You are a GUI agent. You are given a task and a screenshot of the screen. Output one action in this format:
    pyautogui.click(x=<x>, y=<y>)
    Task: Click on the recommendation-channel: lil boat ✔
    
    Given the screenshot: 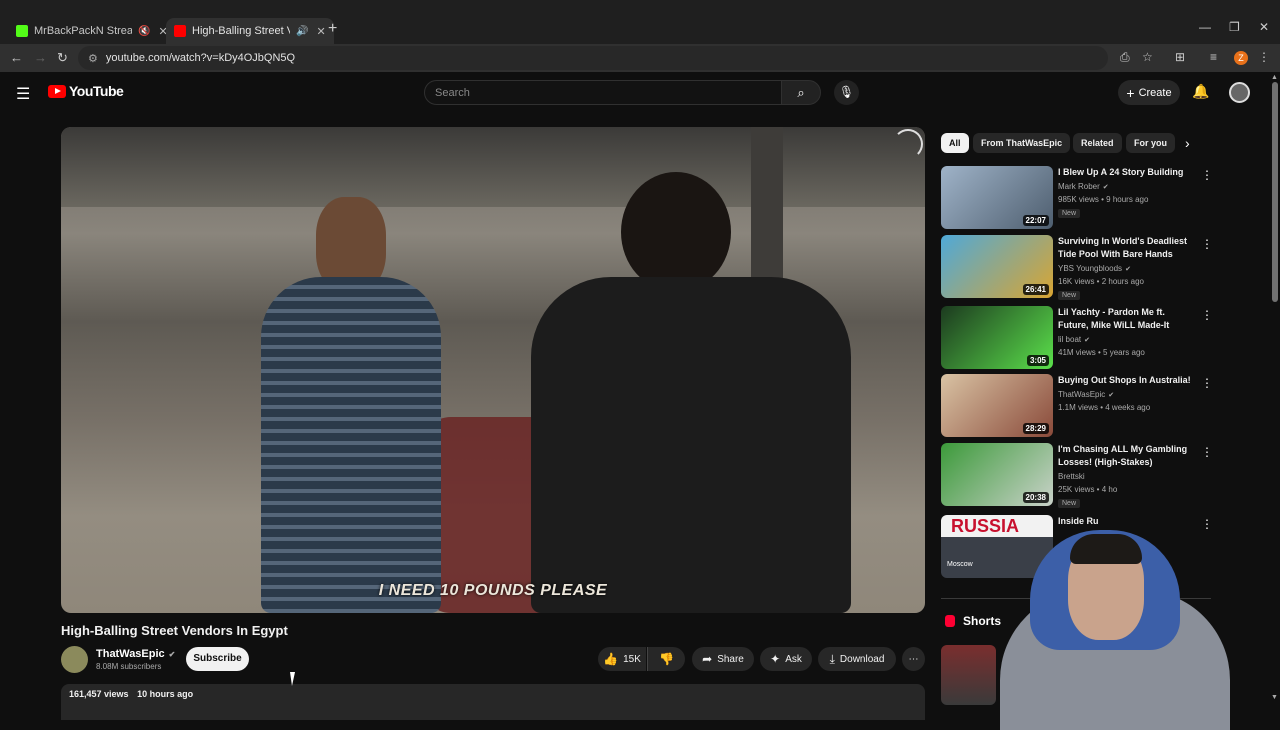 What is the action you would take?
    pyautogui.click(x=1074, y=339)
    